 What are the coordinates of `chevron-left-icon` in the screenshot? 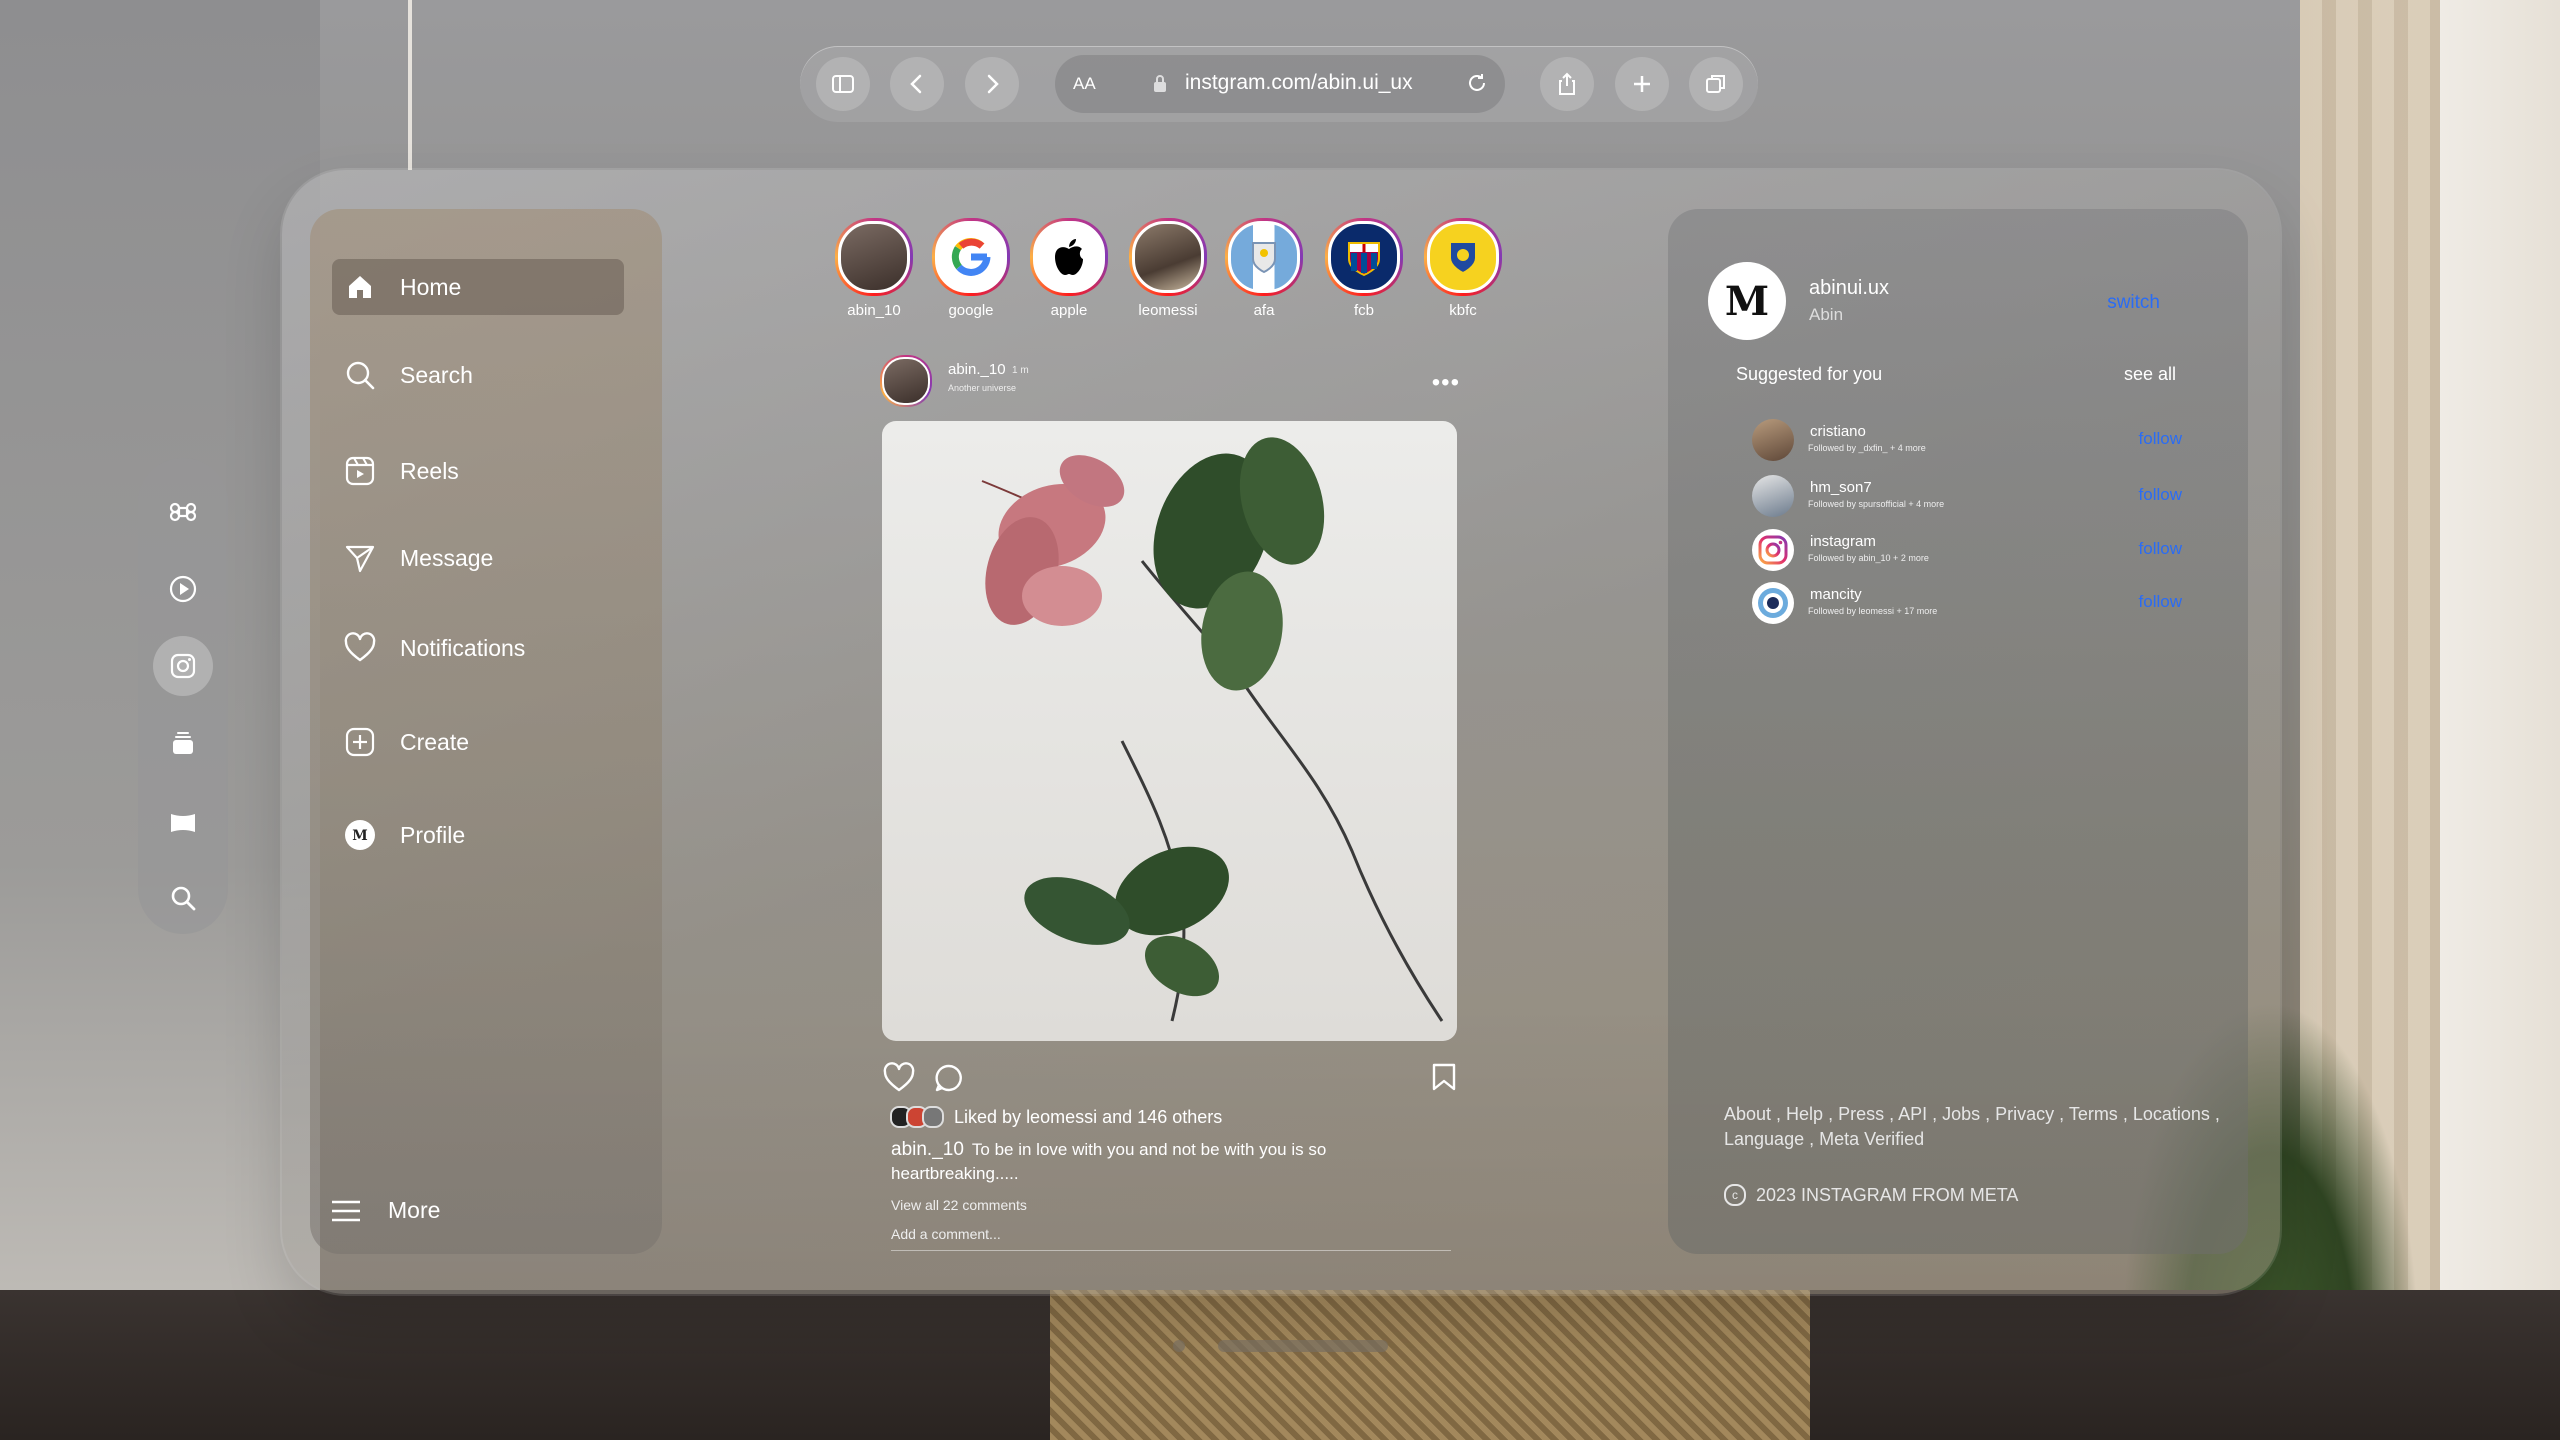 It's located at (916, 84).